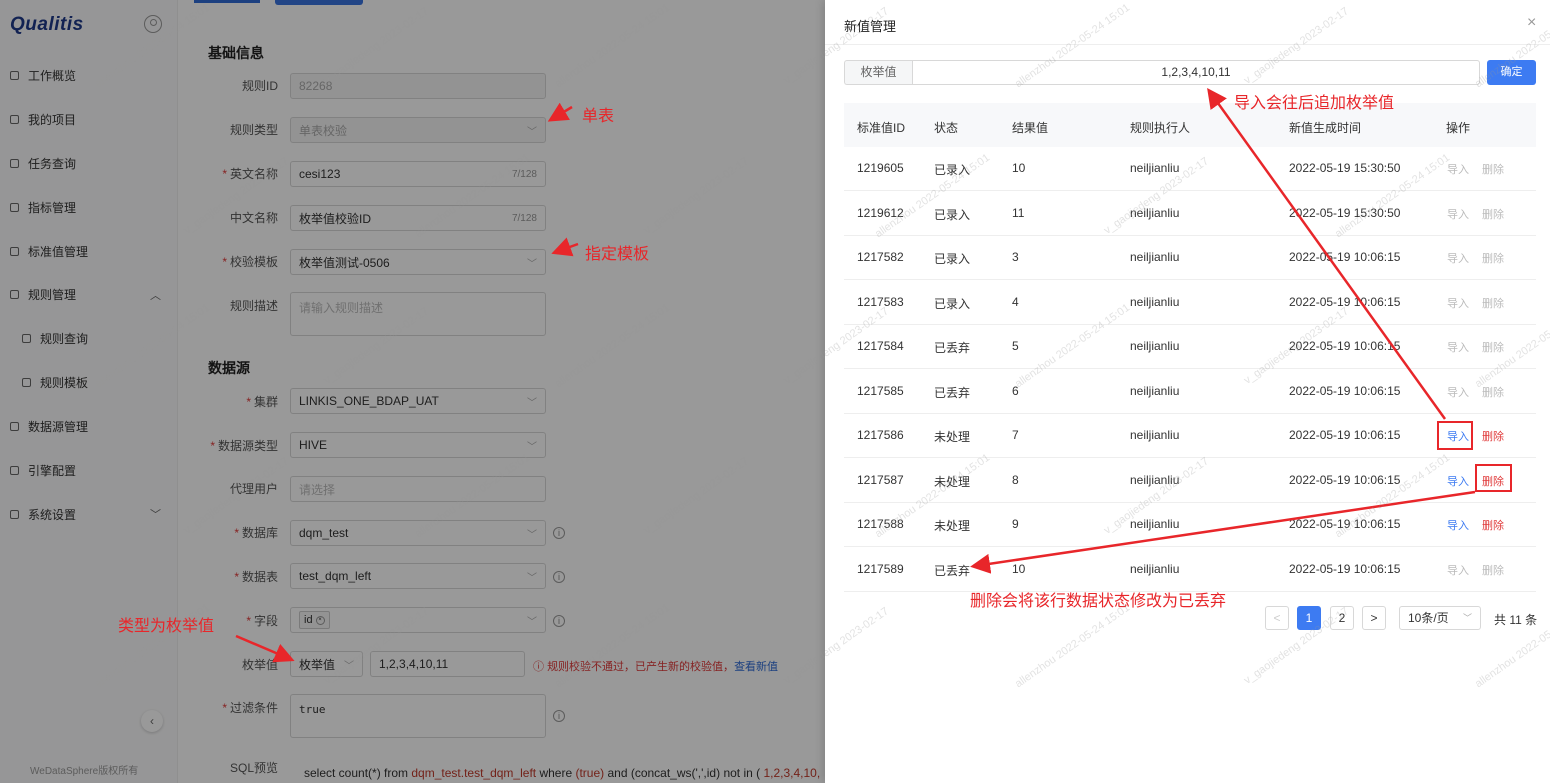  Describe the element at coordinates (1327, 253) in the screenshot. I see `arrow-import` at that location.